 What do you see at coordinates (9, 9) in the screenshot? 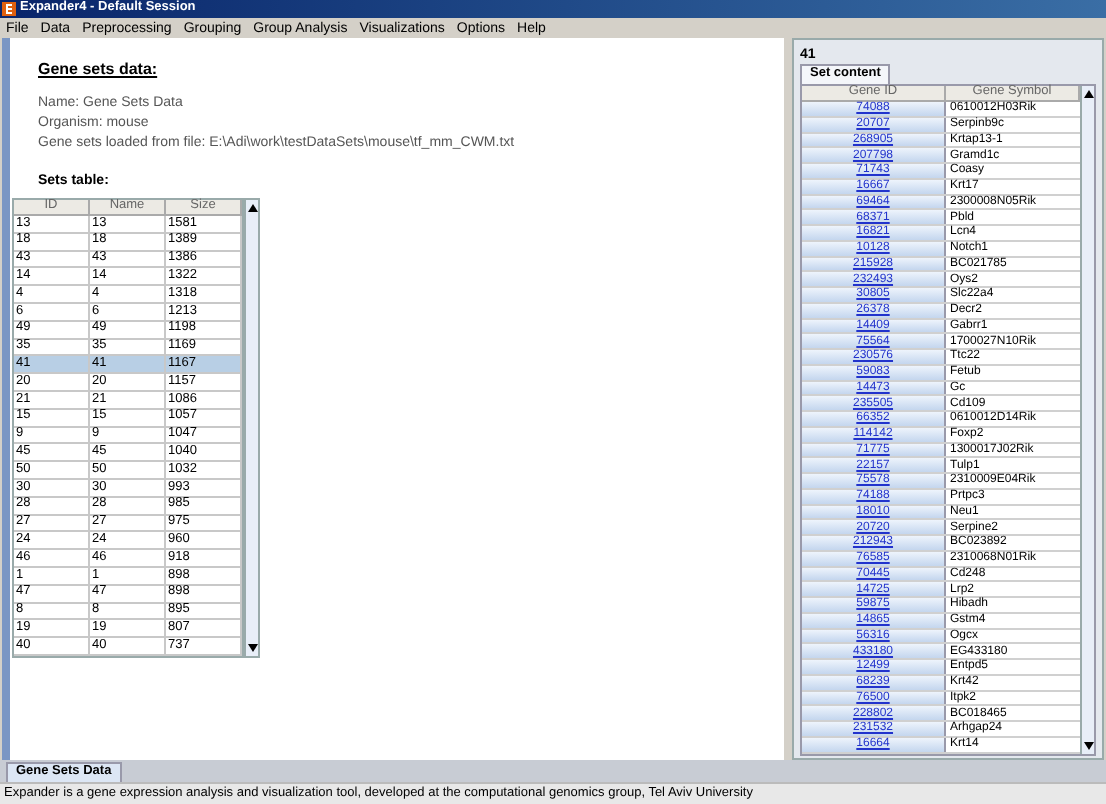
I see `app-icon` at bounding box center [9, 9].